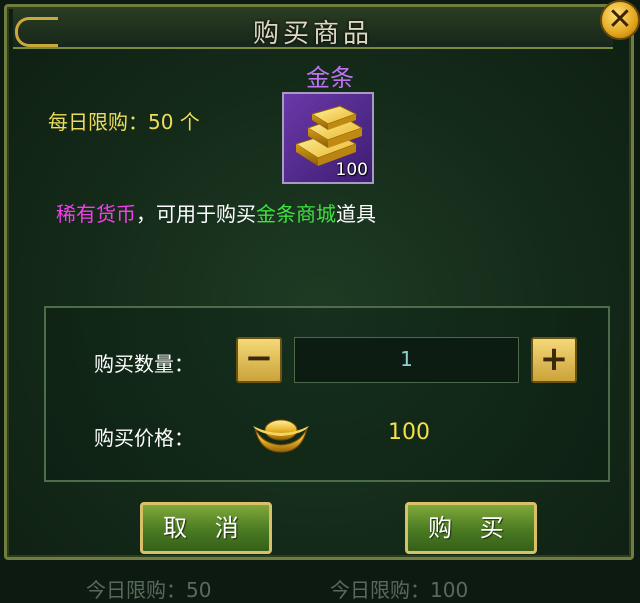  What do you see at coordinates (281, 436) in the screenshot?
I see `gold-ingot-icon` at bounding box center [281, 436].